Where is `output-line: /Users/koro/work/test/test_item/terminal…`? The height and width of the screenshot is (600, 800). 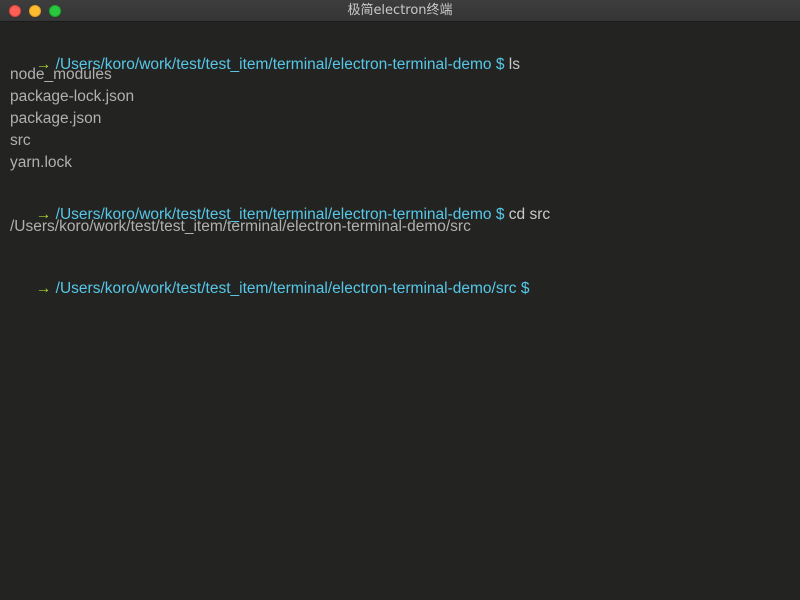
output-line: /Users/koro/work/test/test_item/terminal… is located at coordinates (240, 226).